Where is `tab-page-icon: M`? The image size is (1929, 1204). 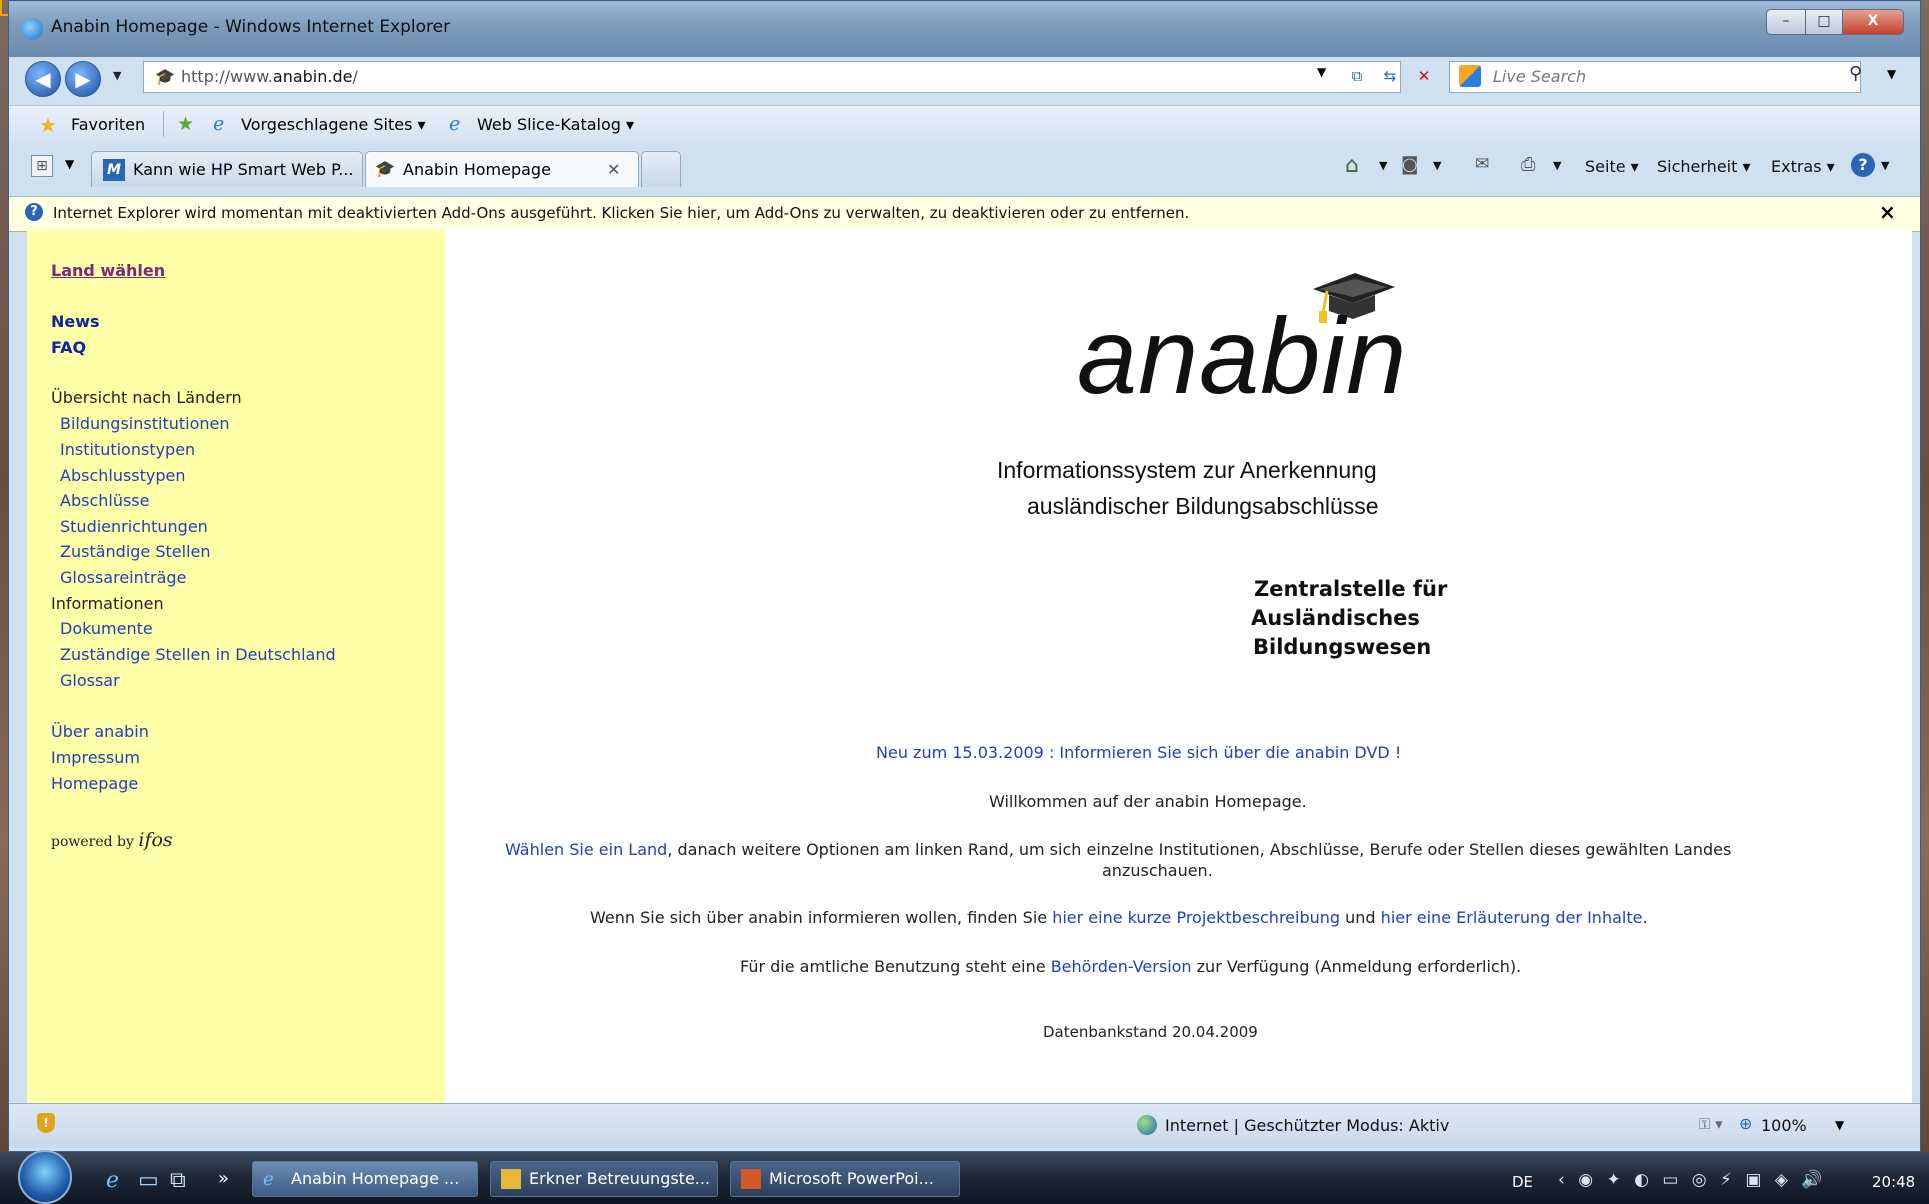 tab-page-icon: M is located at coordinates (114, 170).